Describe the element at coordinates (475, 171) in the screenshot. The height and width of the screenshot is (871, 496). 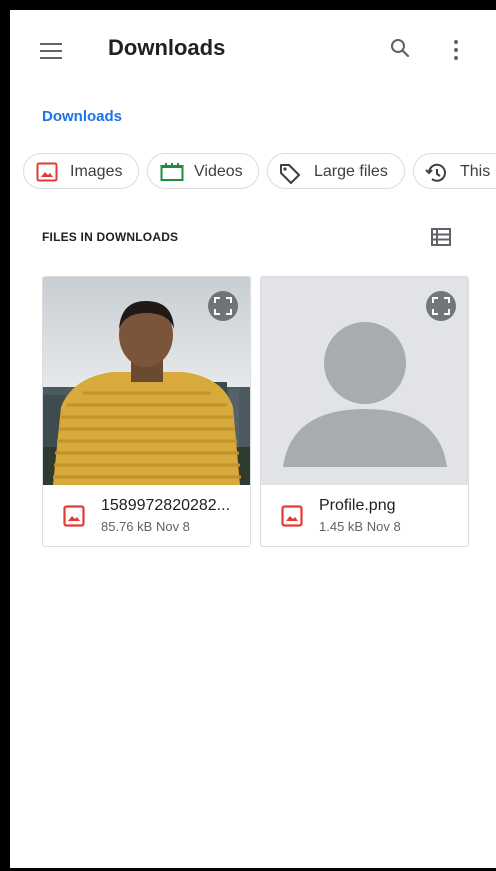
I see `chip-this-week-label: This` at that location.